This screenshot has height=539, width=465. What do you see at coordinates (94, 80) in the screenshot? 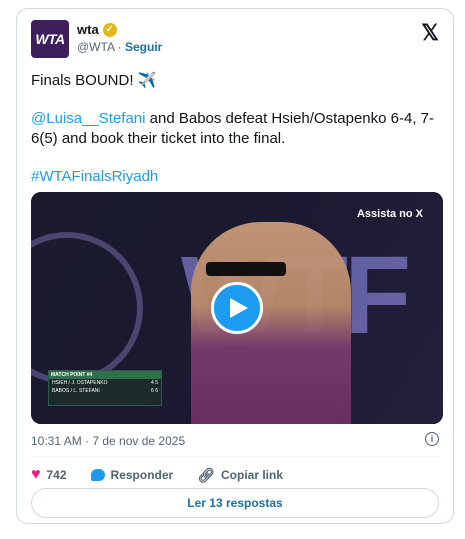
I see `tweet-line-1: Finals BOUND! ✈️` at bounding box center [94, 80].